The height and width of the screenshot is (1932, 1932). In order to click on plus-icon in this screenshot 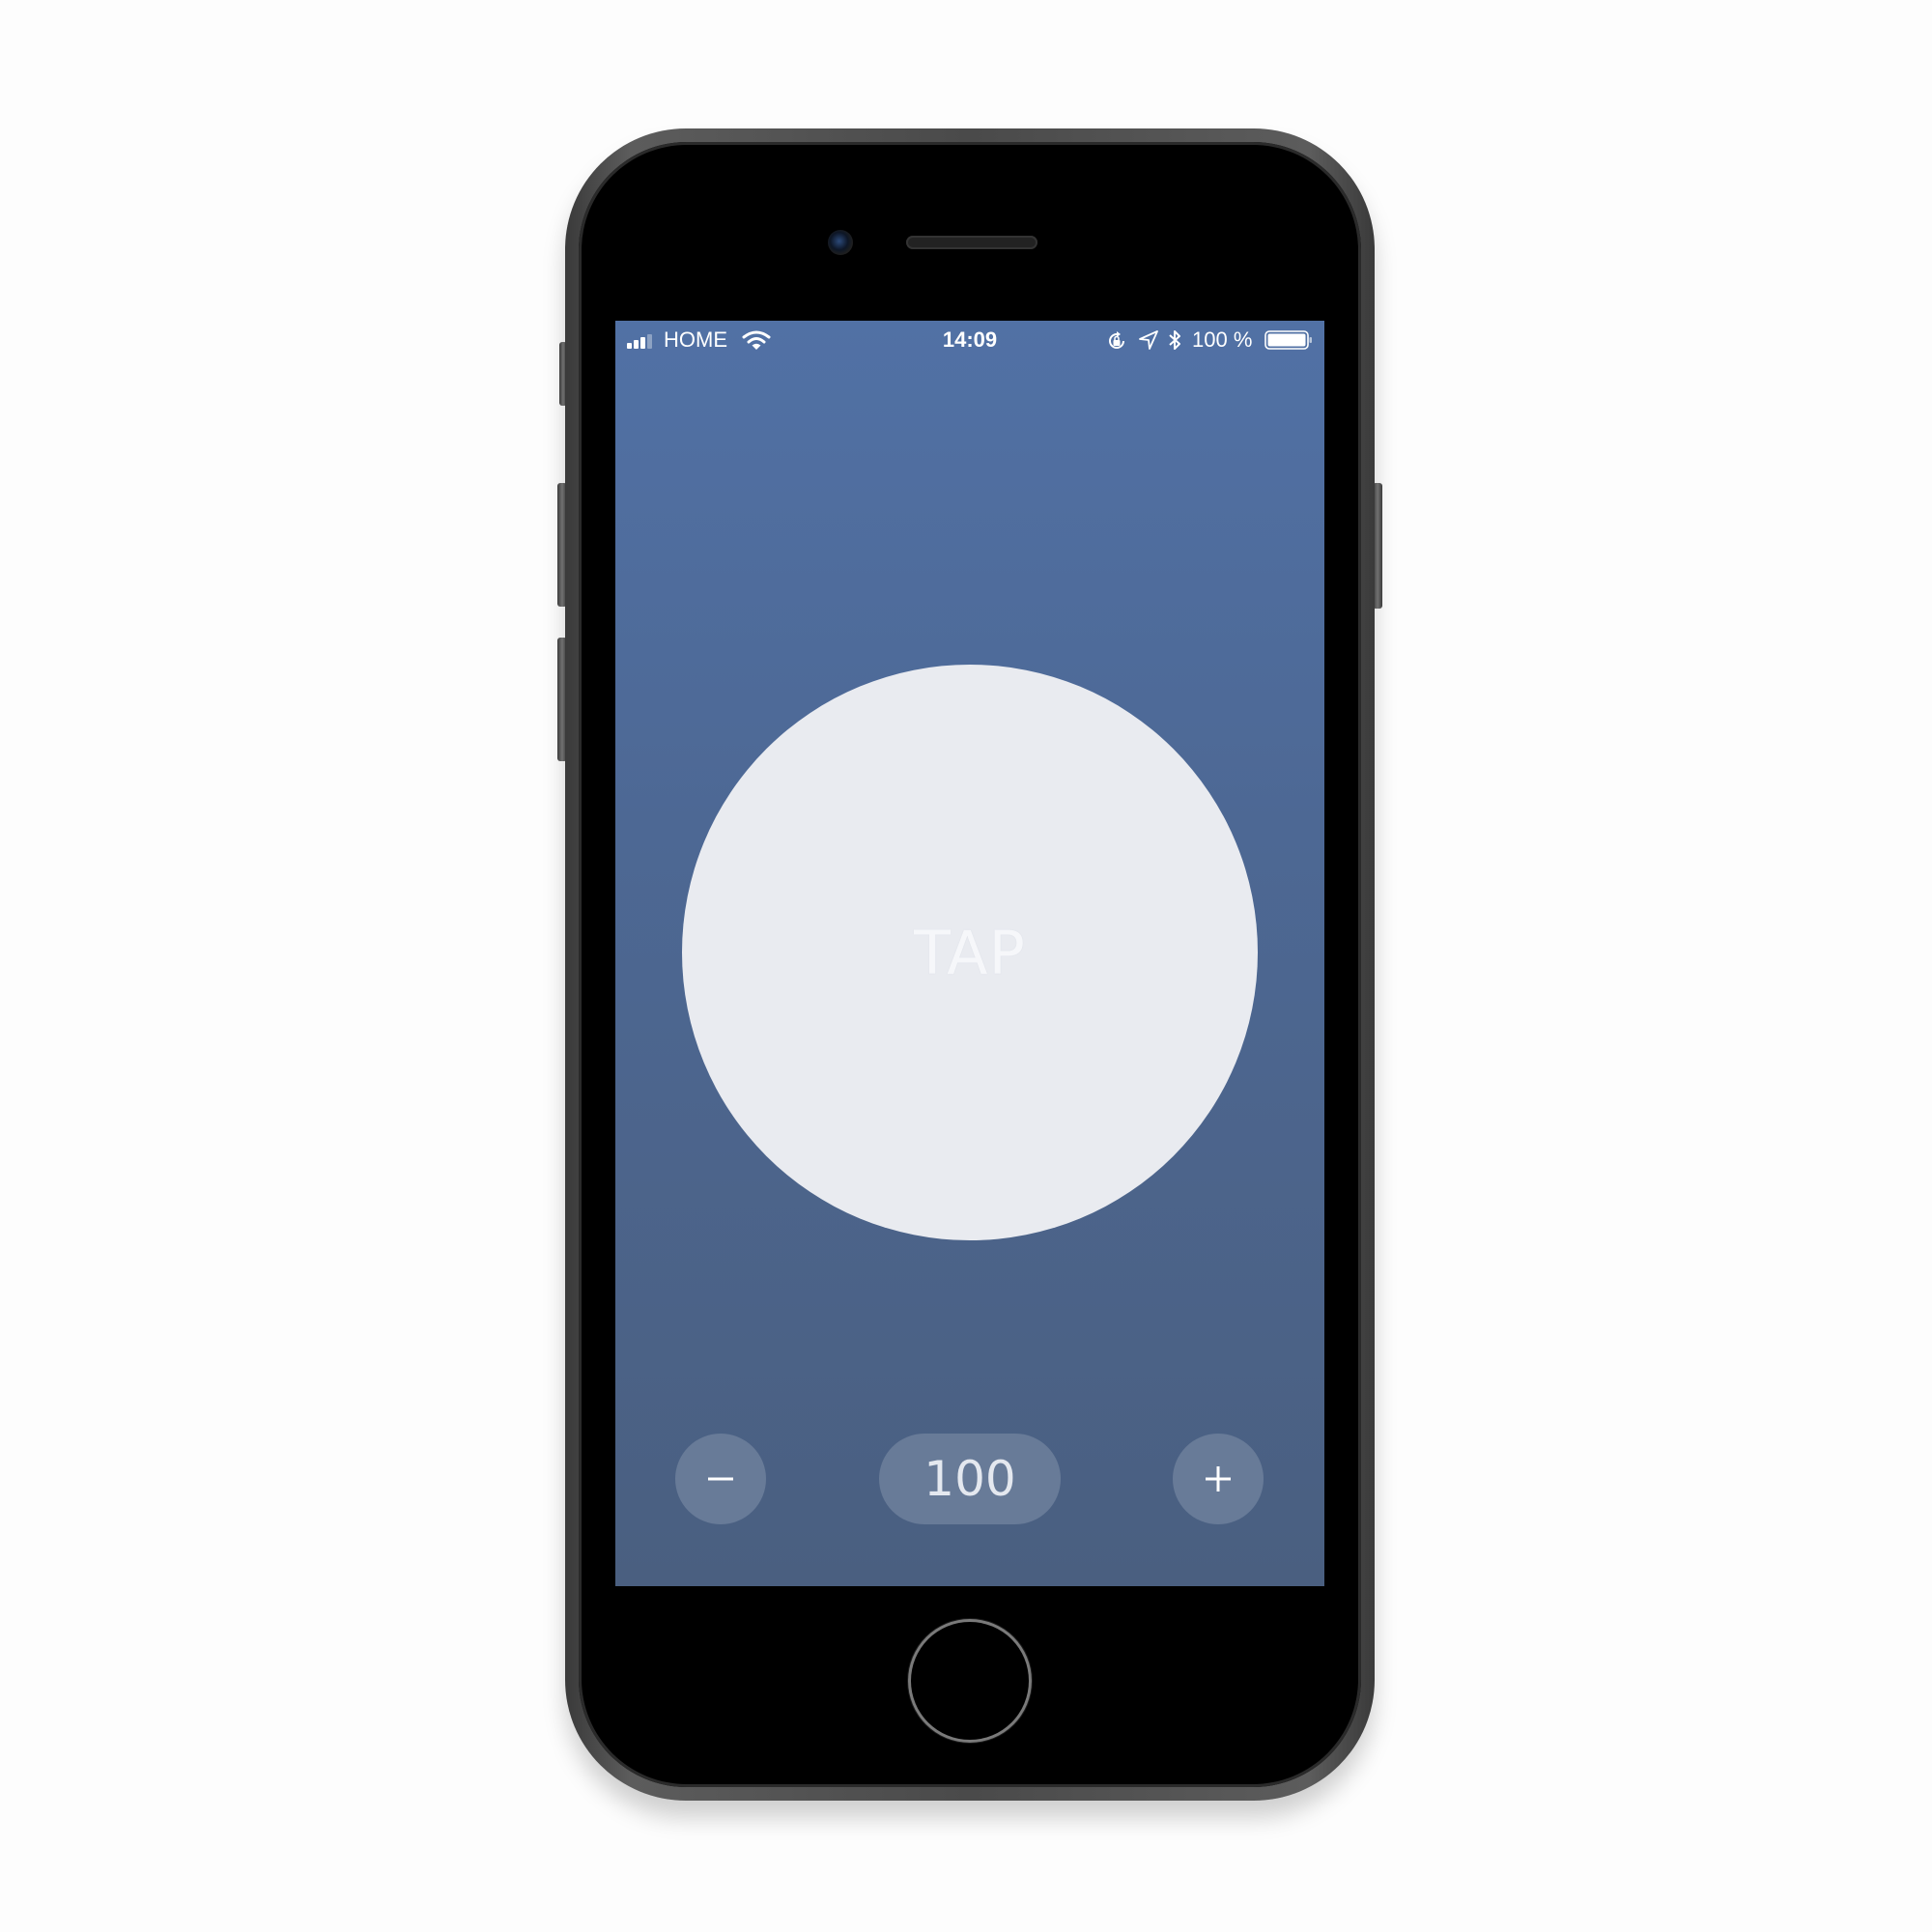, I will do `click(1218, 1479)`.